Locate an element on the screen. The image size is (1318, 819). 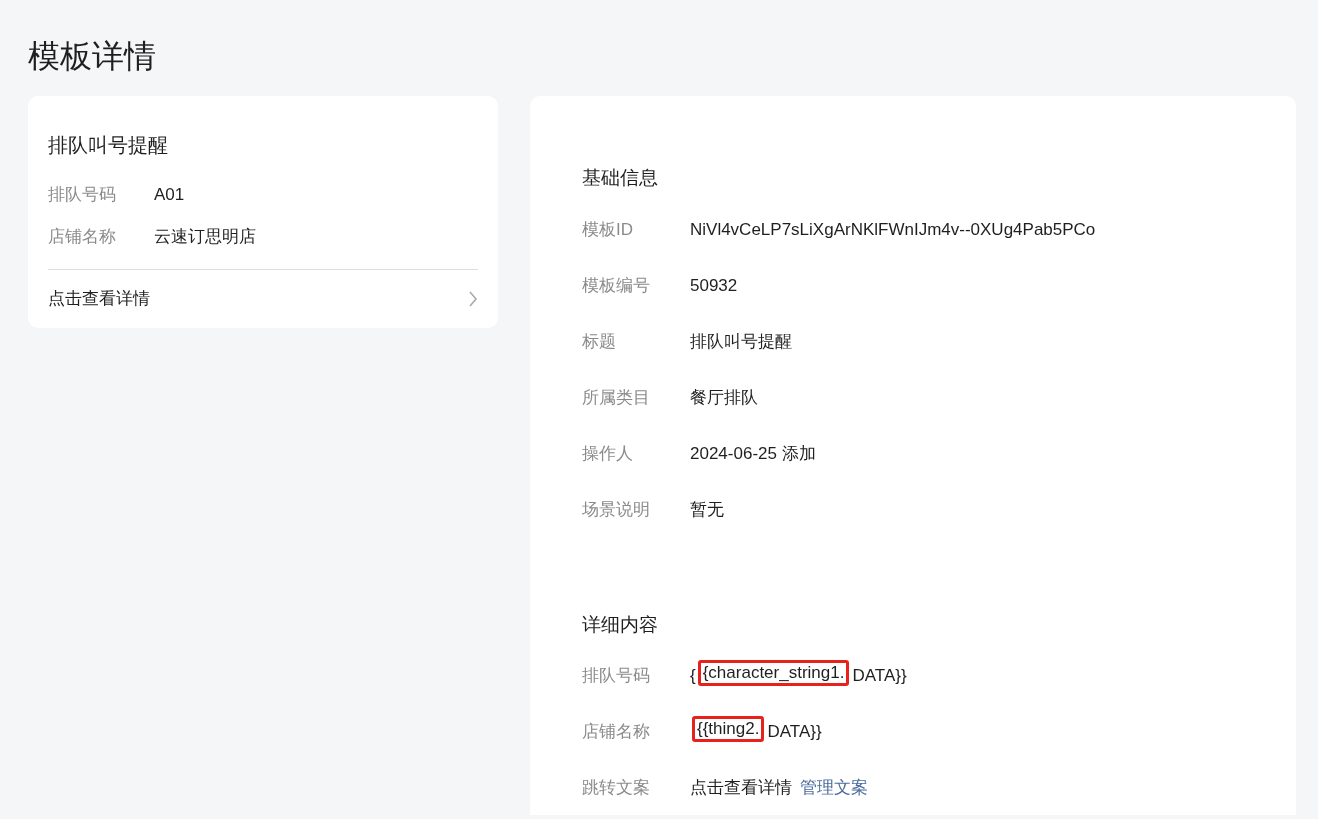
highlight-frame: {{thing2. is located at coordinates (728, 729).